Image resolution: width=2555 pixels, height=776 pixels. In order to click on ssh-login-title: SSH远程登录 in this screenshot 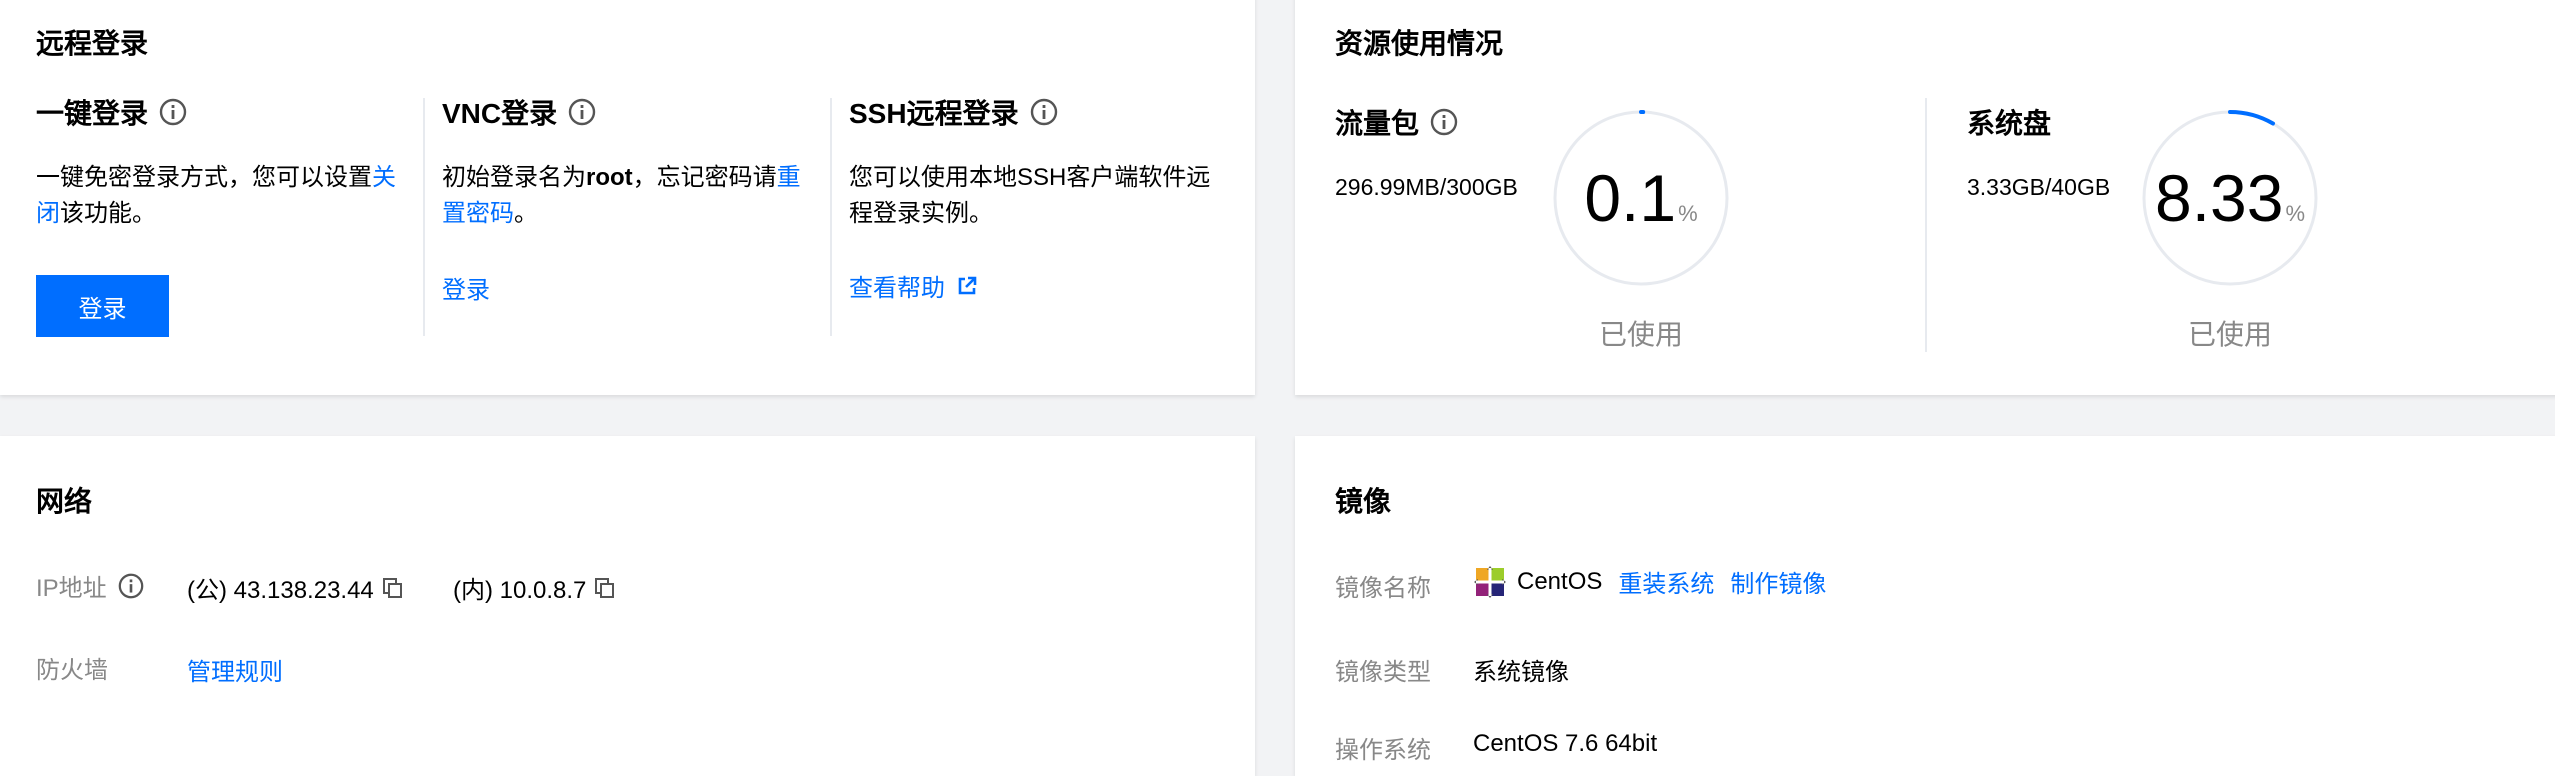, I will do `click(954, 112)`.